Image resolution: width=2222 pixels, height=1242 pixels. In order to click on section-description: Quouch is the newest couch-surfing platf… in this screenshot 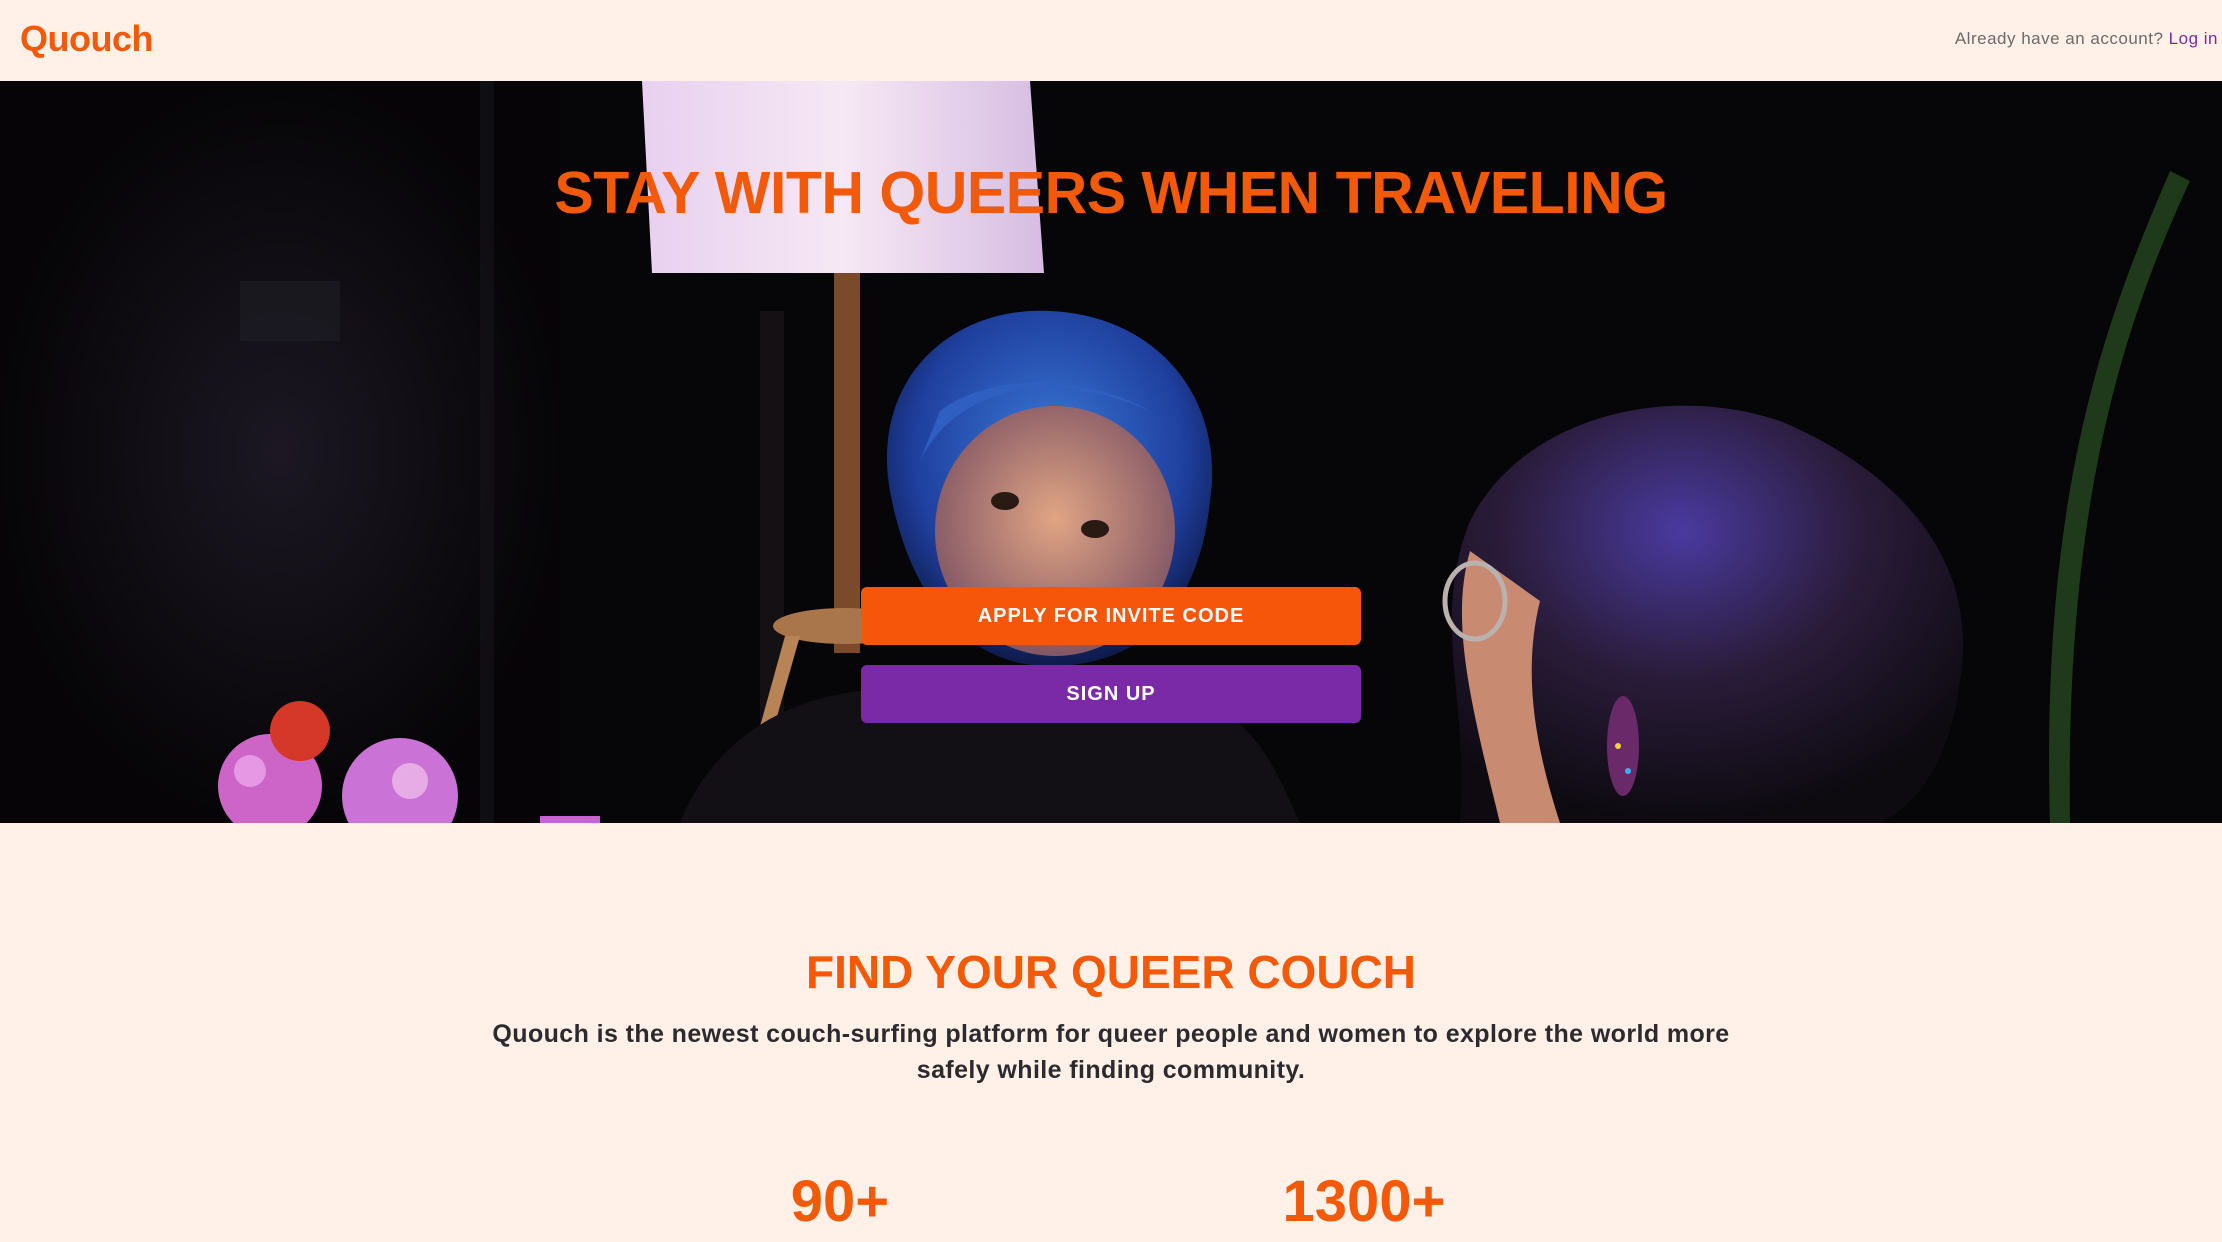, I will do `click(1111, 1052)`.